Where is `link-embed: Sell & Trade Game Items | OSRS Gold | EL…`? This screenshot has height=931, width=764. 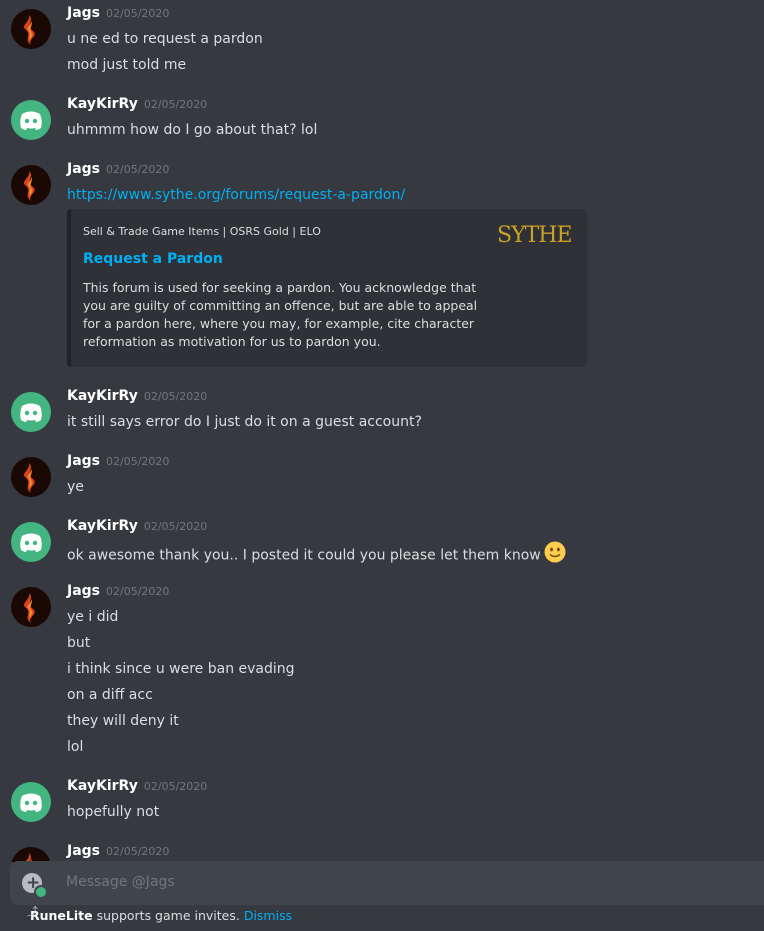 link-embed: Sell & Trade Game Items | OSRS Gold | EL… is located at coordinates (327, 288).